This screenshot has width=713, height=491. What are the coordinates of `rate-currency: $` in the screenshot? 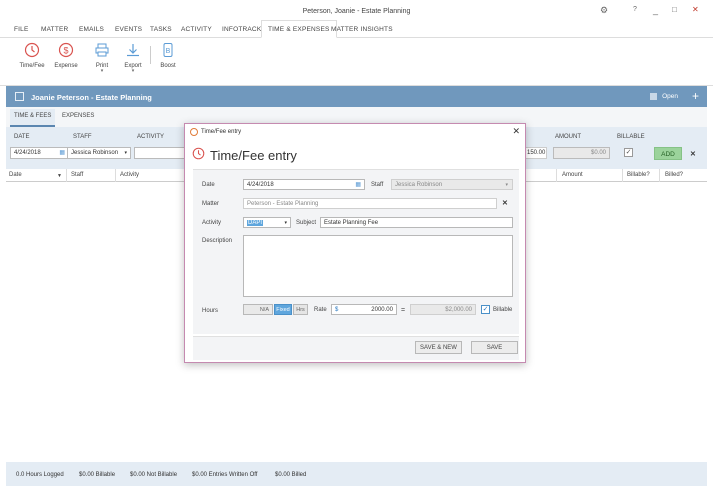 It's located at (337, 310).